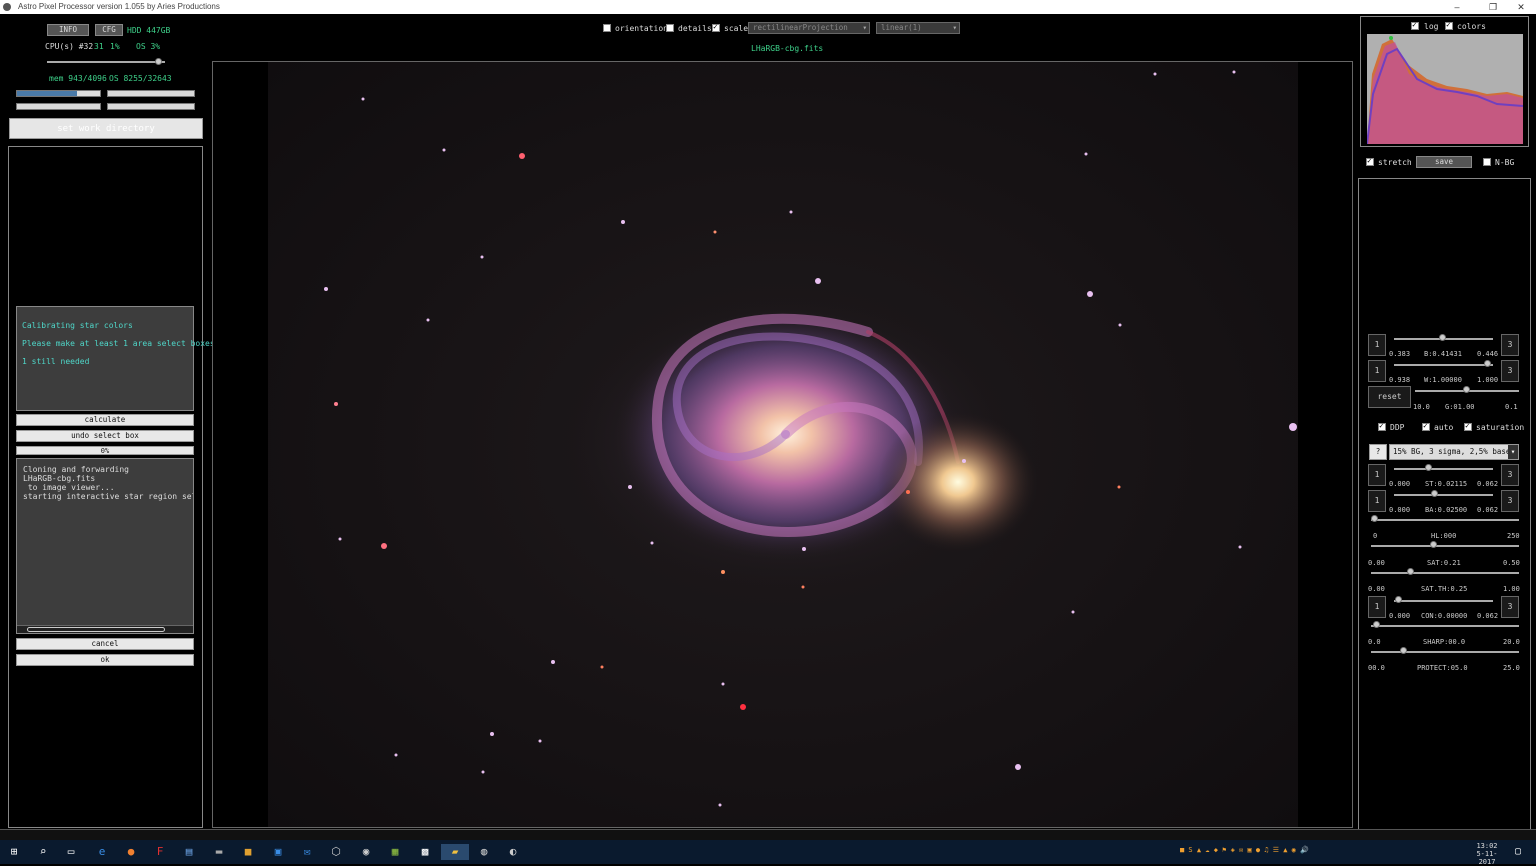 The width and height of the screenshot is (1536, 866). What do you see at coordinates (1521, 7) in the screenshot?
I see `close-button: ✕` at bounding box center [1521, 7].